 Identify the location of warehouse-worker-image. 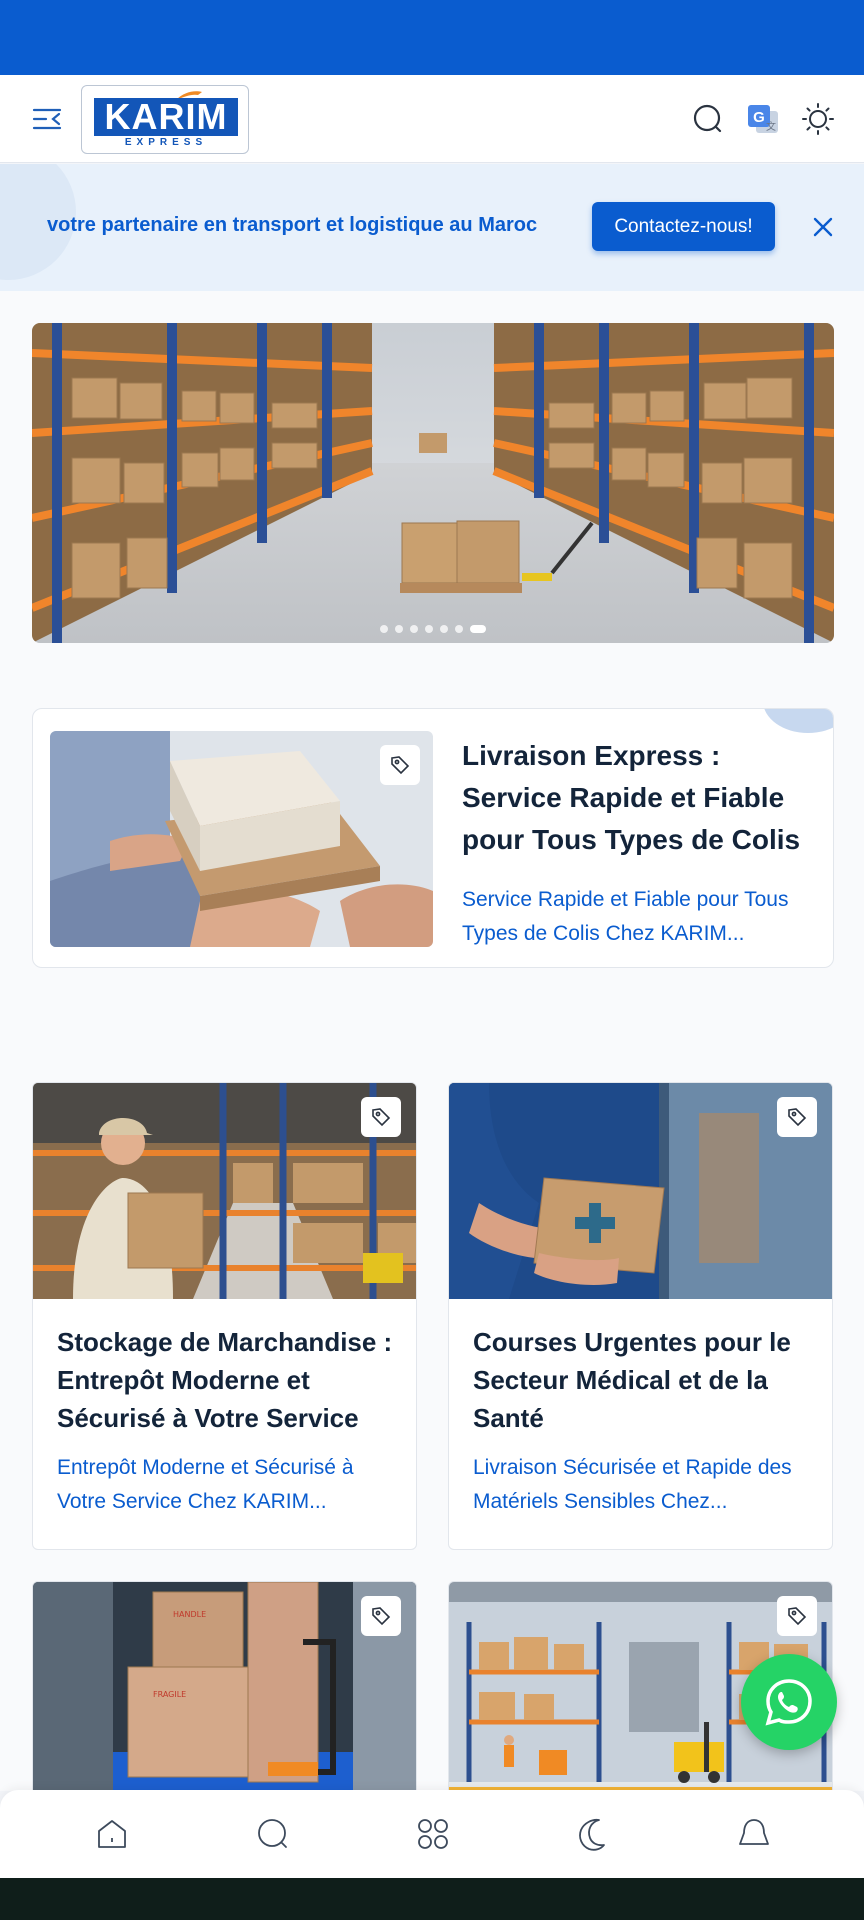
(224, 1191).